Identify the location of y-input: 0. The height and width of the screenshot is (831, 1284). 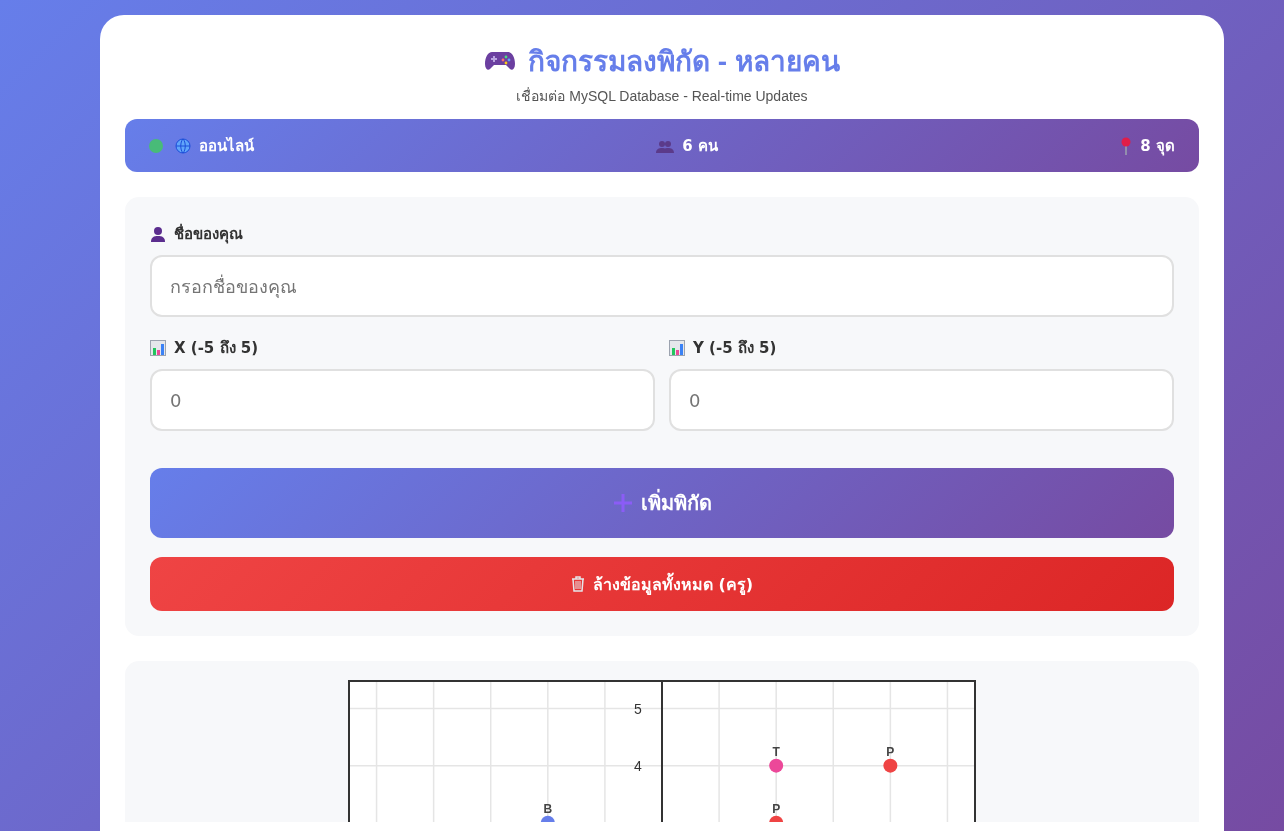
(921, 400).